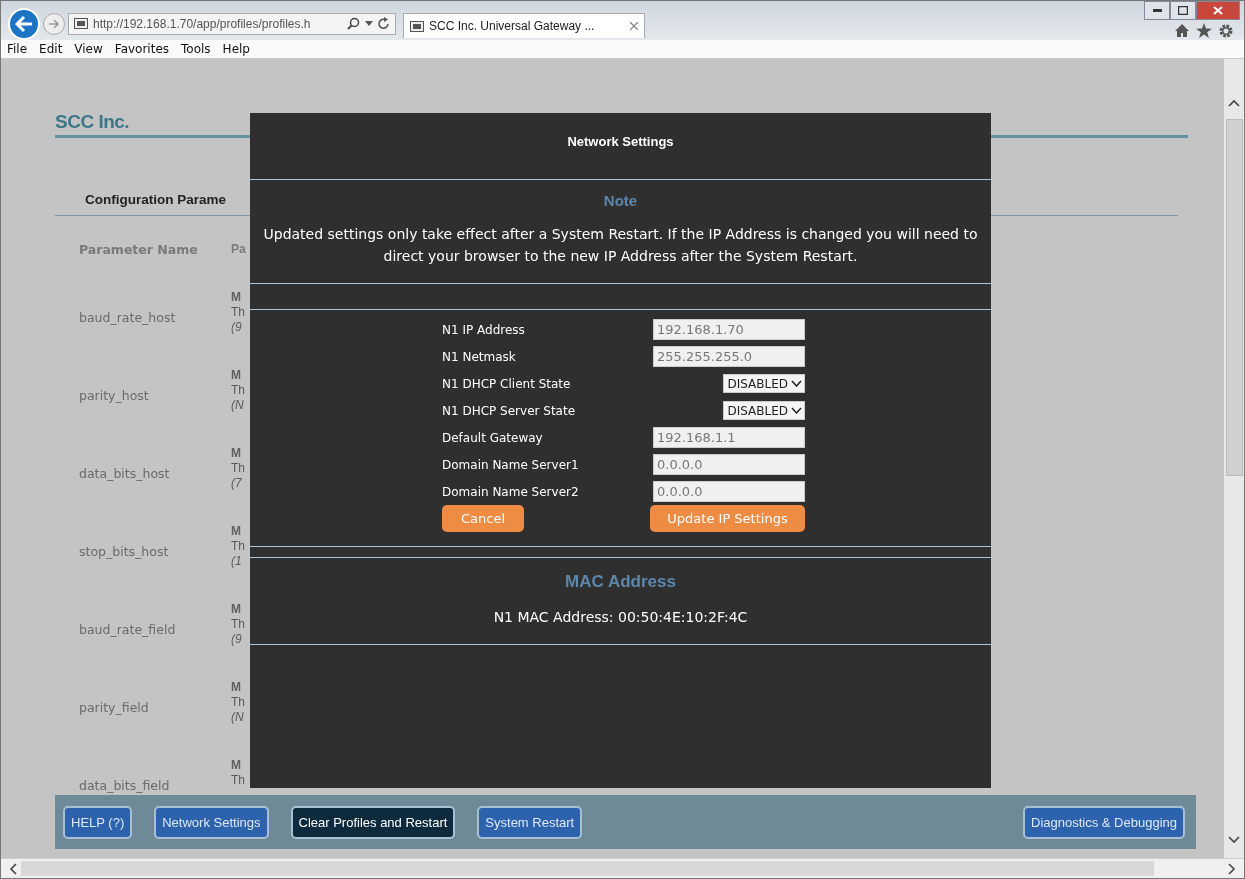  What do you see at coordinates (373, 822) in the screenshot?
I see `toolbar-button: Clear Profiles and Restart` at bounding box center [373, 822].